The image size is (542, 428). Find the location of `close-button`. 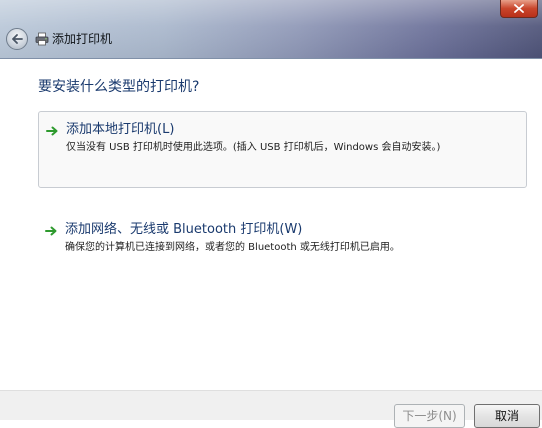

close-button is located at coordinates (519, 9).